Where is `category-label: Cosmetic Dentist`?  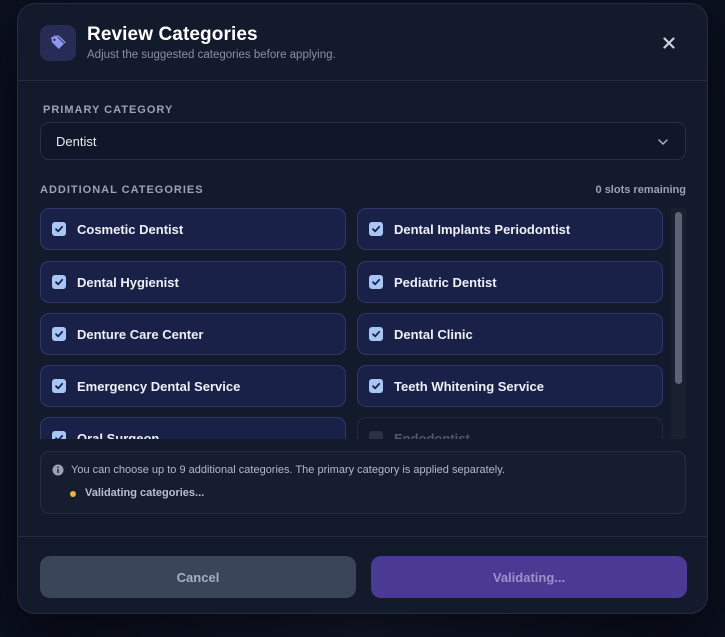
category-label: Cosmetic Dentist is located at coordinates (130, 229).